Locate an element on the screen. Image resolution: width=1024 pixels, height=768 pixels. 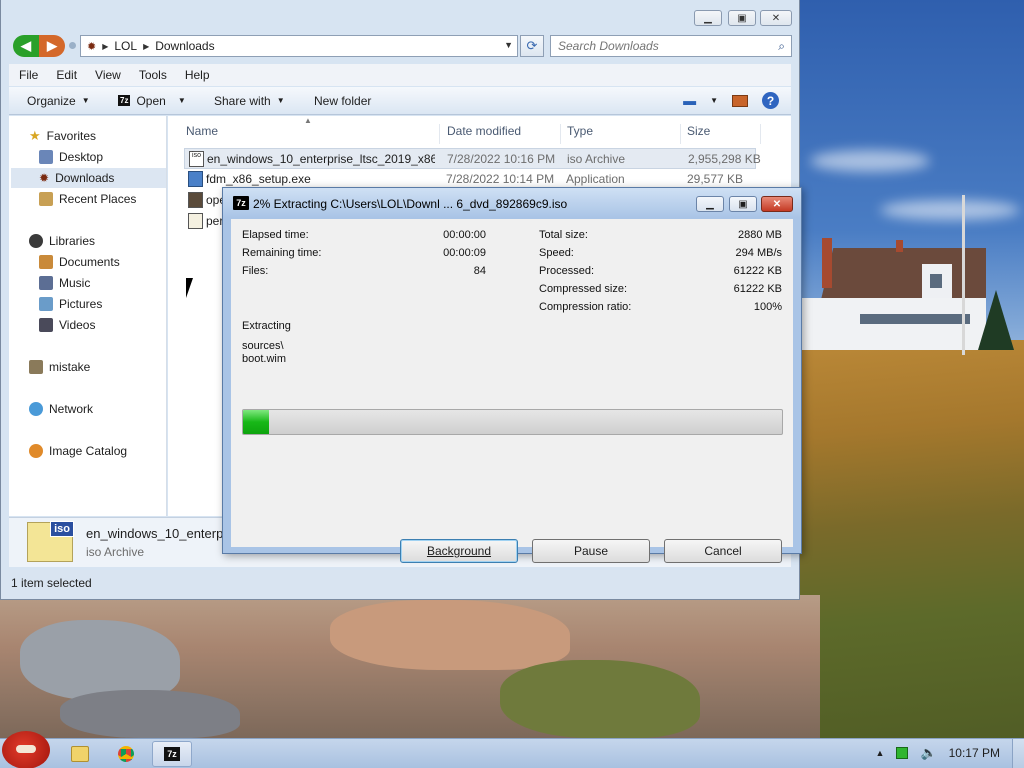
sidebar-label: Image Catalog is located at coordinates (88, 451).